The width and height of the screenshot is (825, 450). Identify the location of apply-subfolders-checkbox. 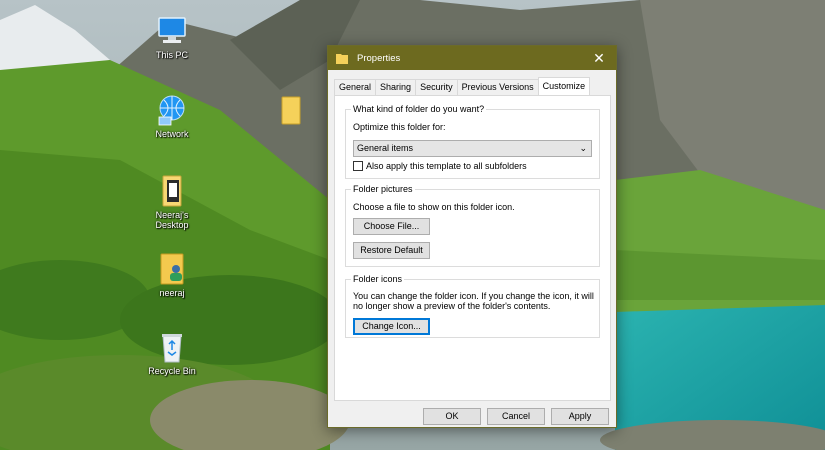
(358, 166).